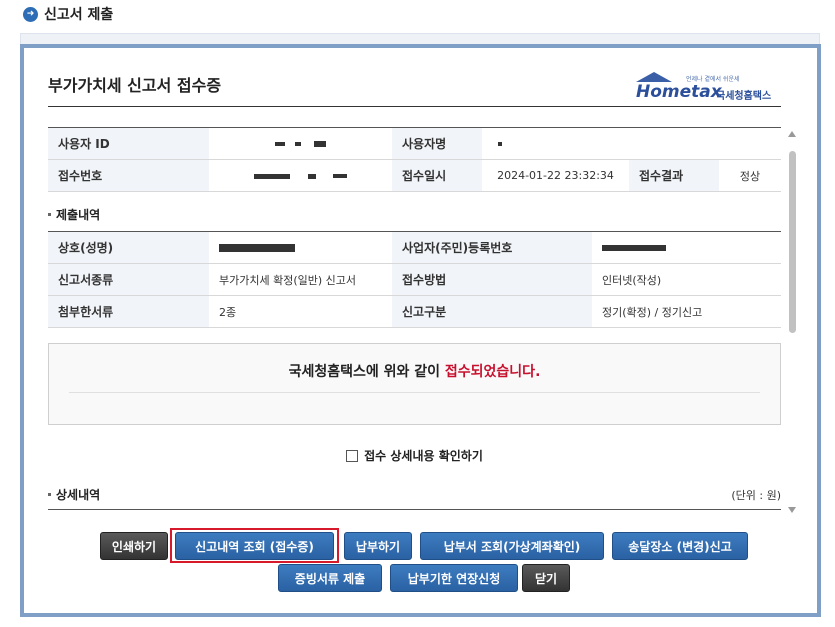  I want to click on form-type-label: 신고서종류, so click(128, 279).